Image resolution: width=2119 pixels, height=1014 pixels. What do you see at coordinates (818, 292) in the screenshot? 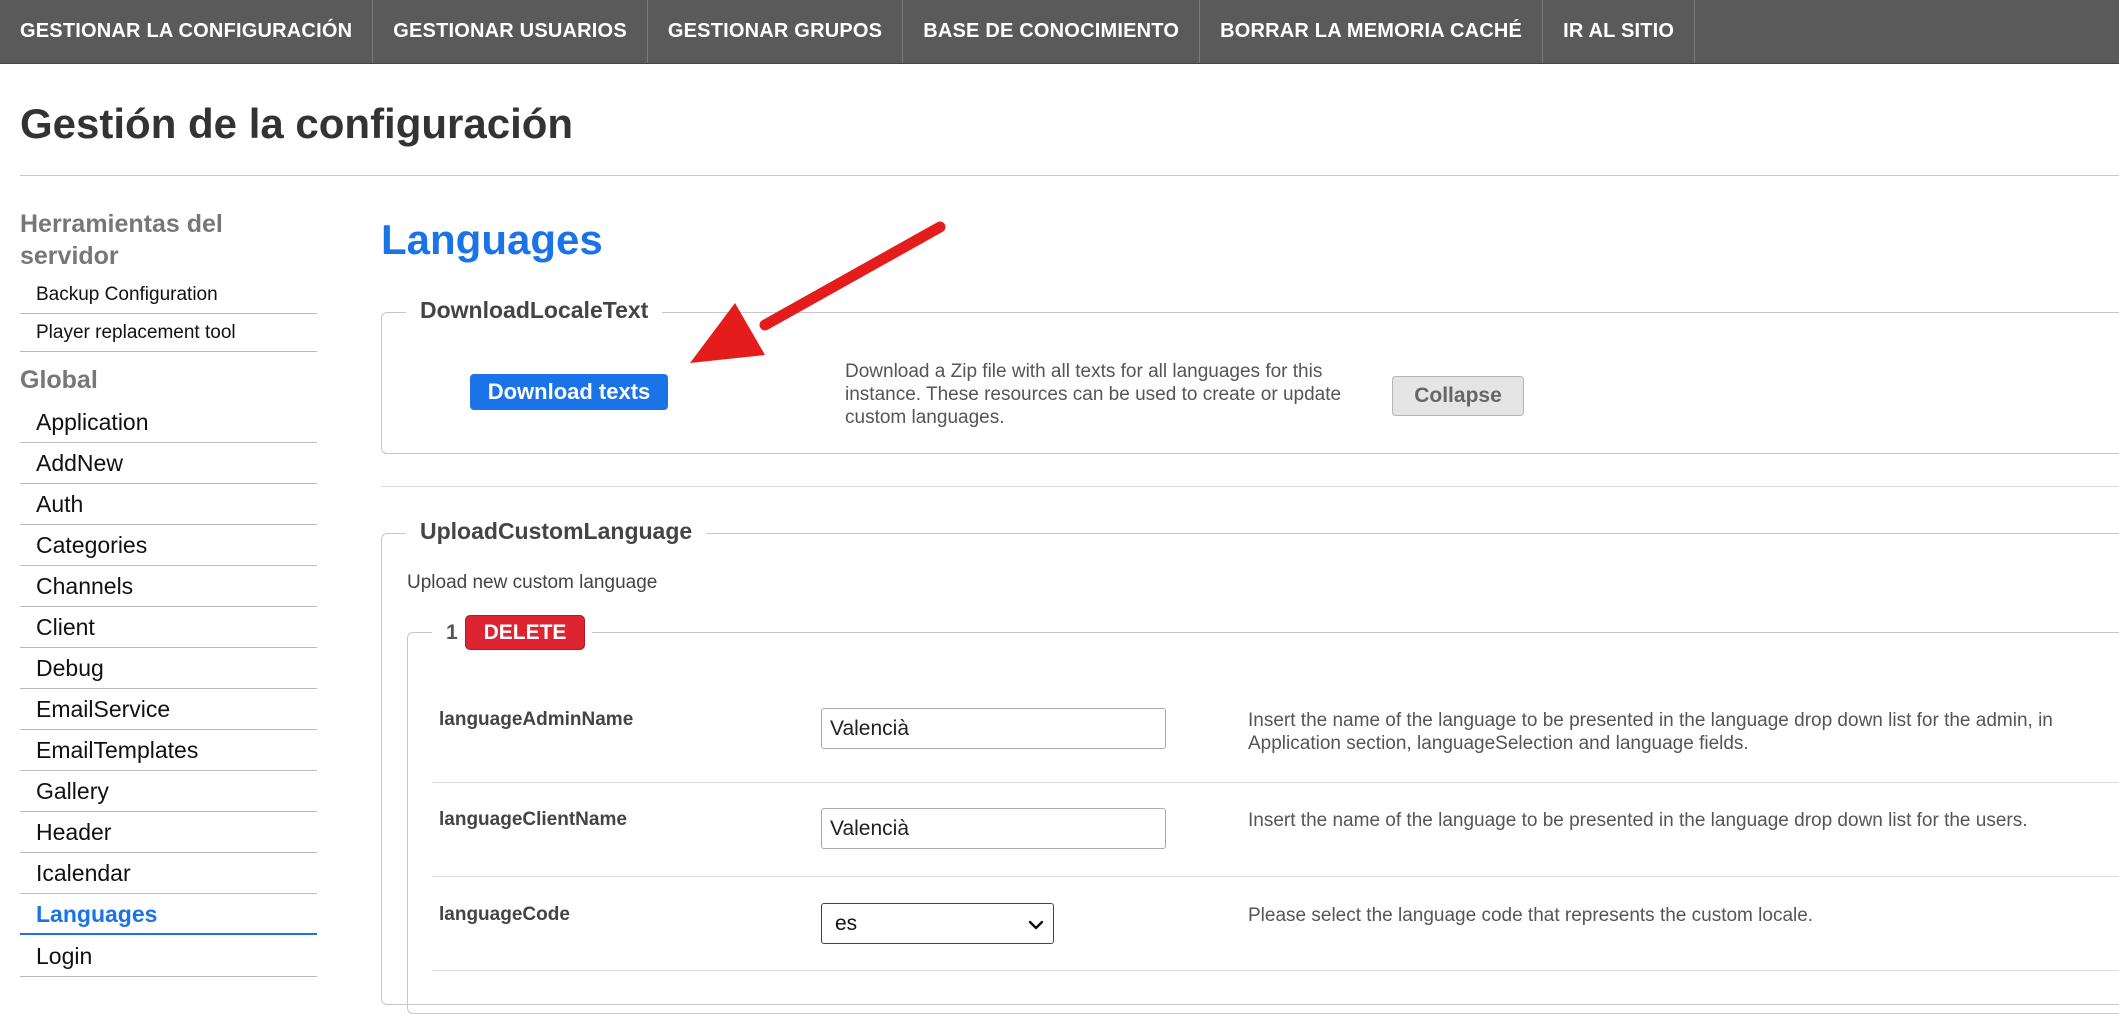
I see `red-arrow-icon` at bounding box center [818, 292].